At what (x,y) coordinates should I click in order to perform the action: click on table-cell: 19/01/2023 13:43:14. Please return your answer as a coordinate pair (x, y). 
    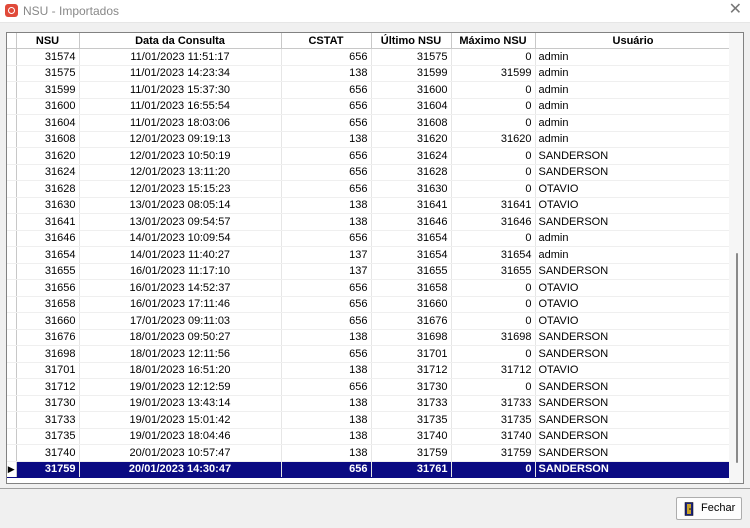
    Looking at the image, I should click on (180, 403).